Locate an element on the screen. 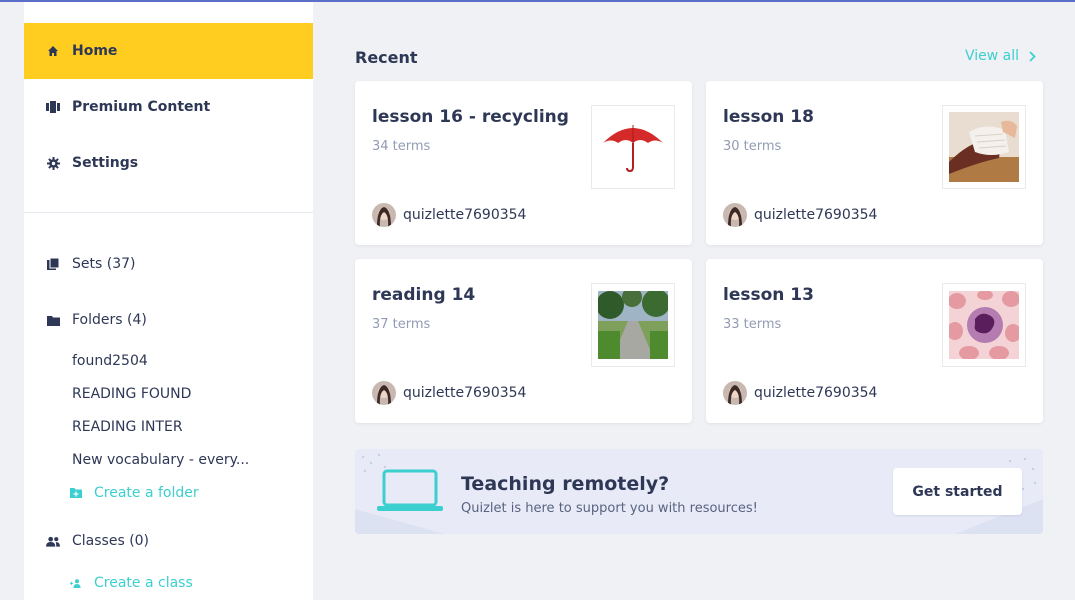 The height and width of the screenshot is (600, 1075). premium-content-icon is located at coordinates (53, 107).